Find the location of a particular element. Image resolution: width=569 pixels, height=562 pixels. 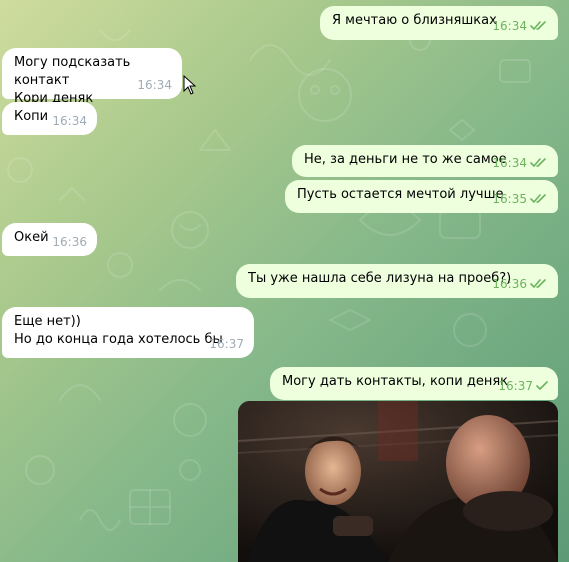

message-bubble-outgoing: Я мечтаю о близняшках 16:34 is located at coordinates (439, 23).